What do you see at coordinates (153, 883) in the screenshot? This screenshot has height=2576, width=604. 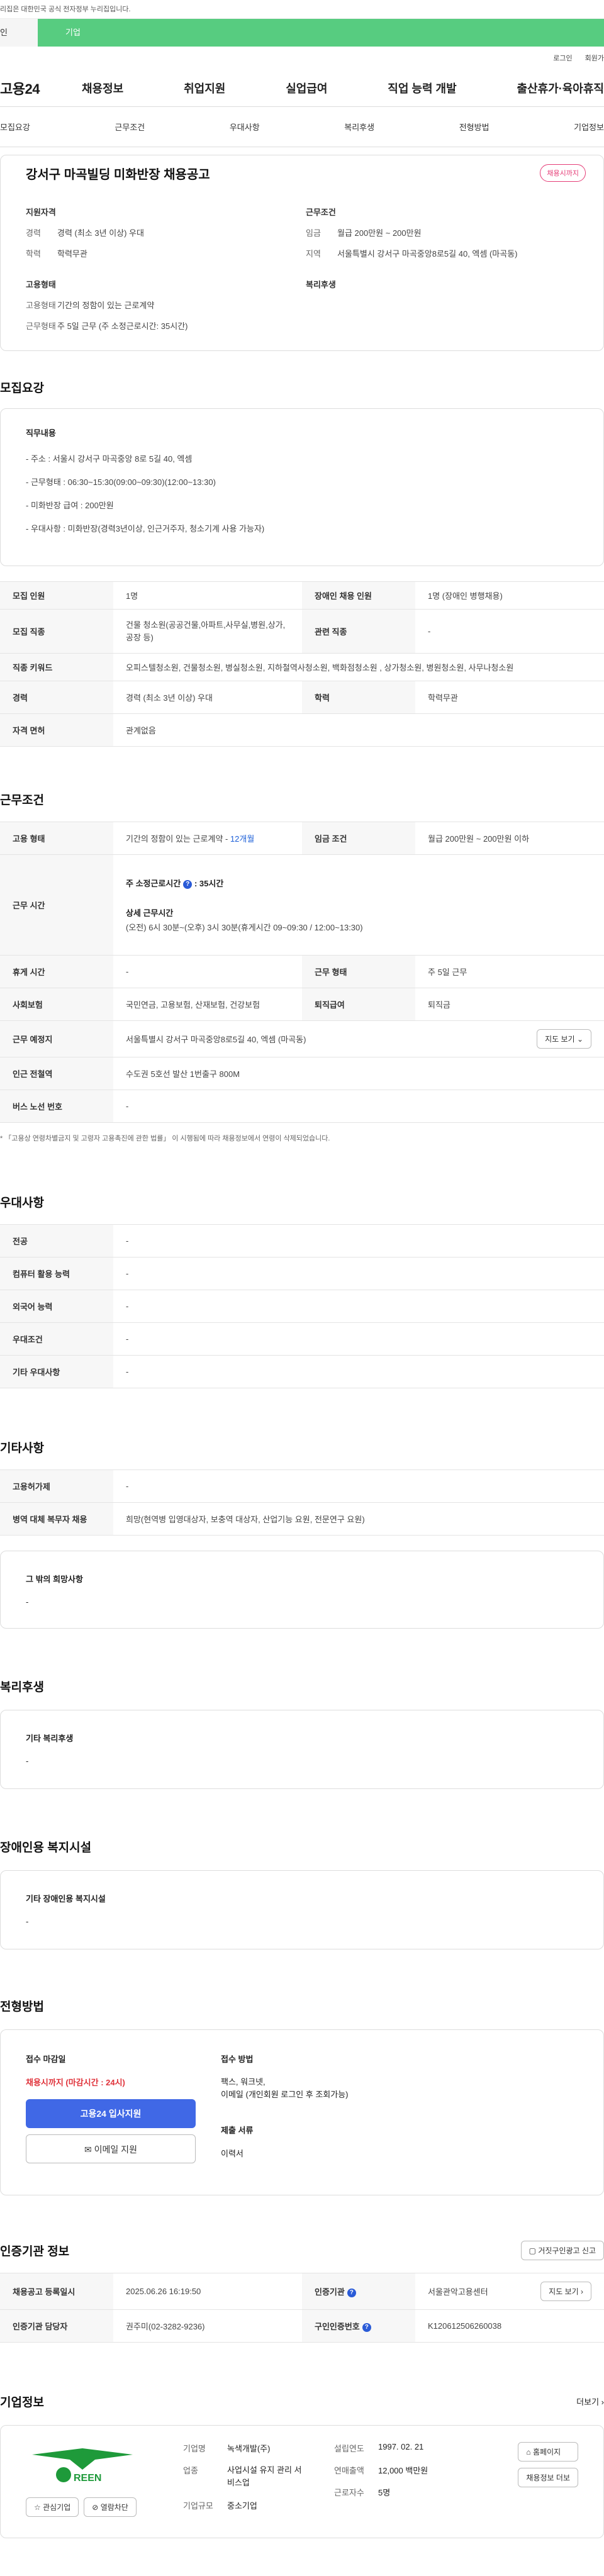 I see `standard-hours-label: 주 소정근로시간` at bounding box center [153, 883].